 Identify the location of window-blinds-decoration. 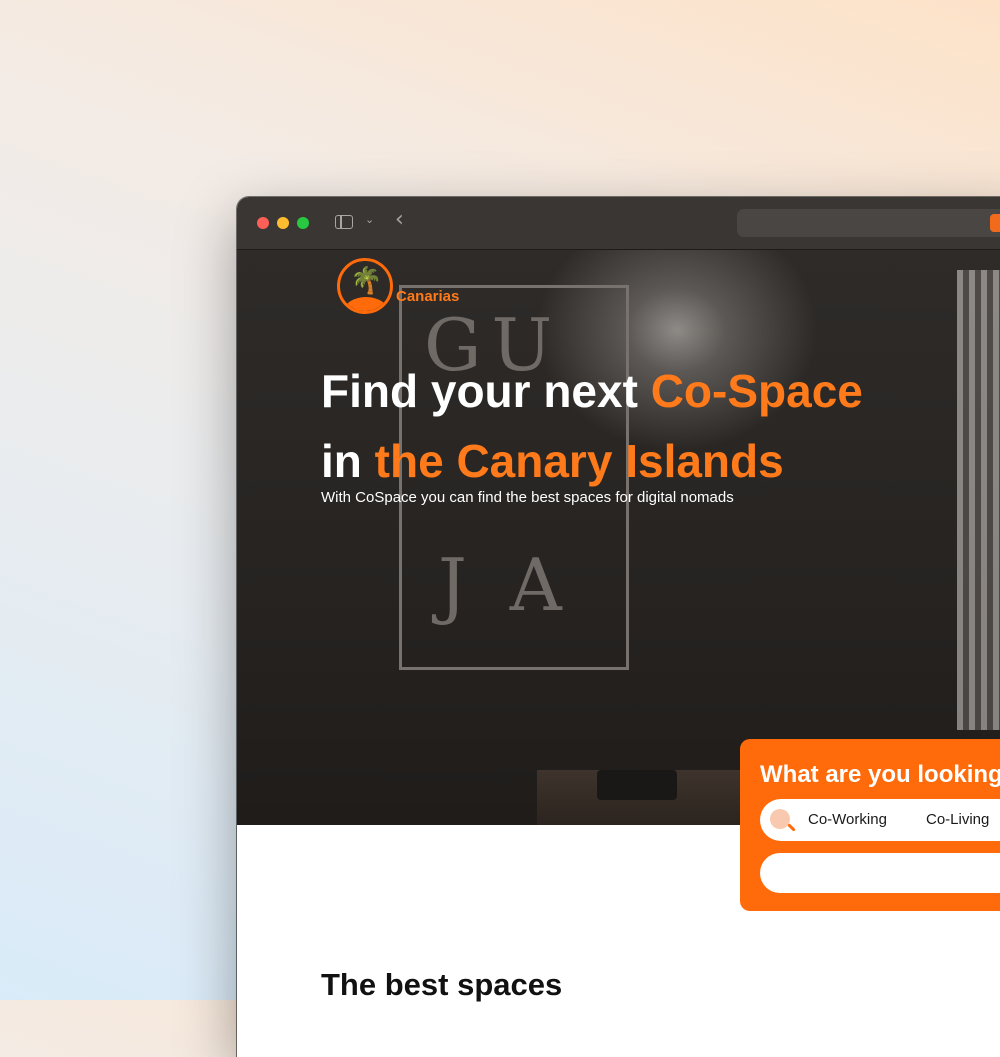
(978, 500).